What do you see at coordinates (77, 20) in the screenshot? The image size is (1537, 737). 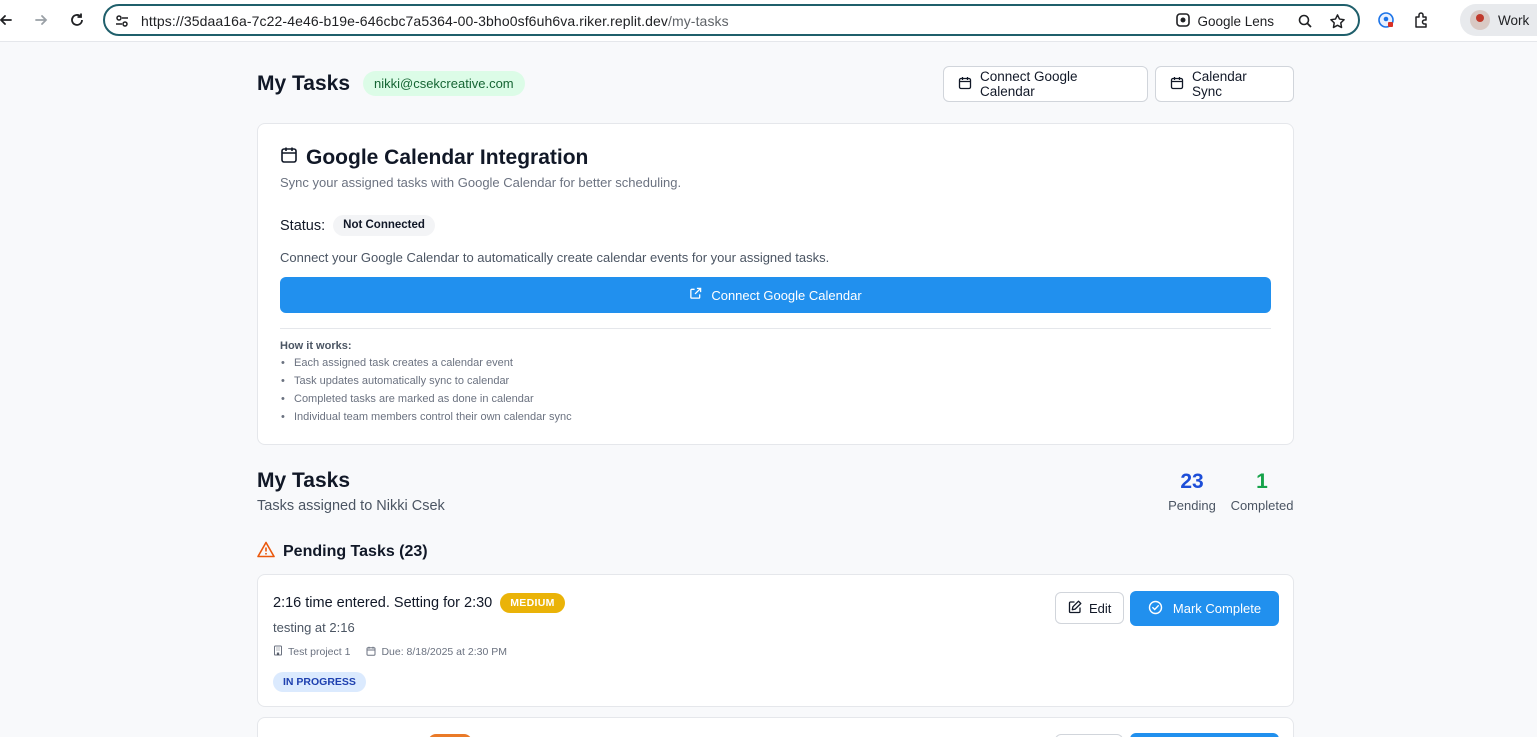 I see `reload-icon` at bounding box center [77, 20].